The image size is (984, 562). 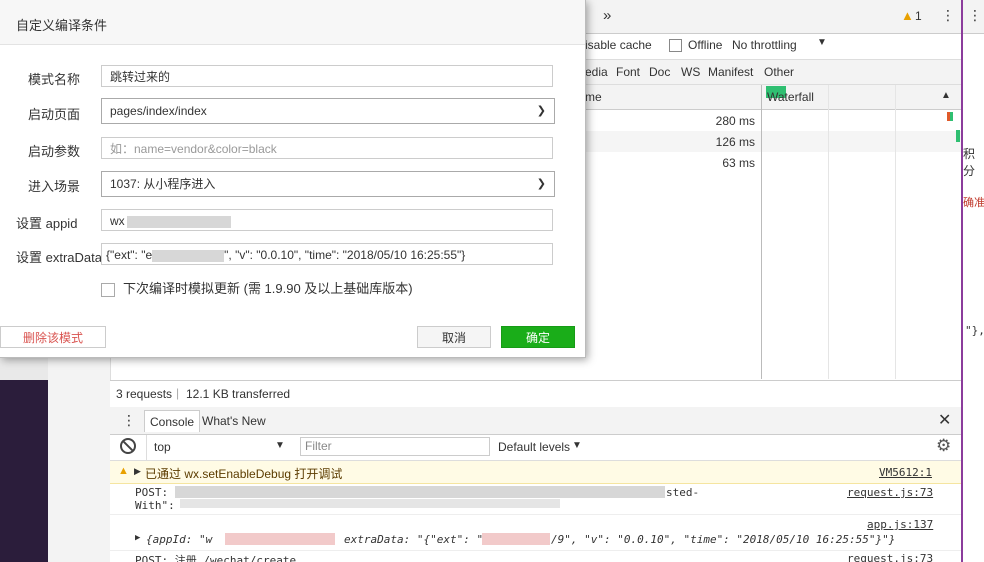 What do you see at coordinates (454, 337) in the screenshot?
I see `cancel-button: 取消` at bounding box center [454, 337].